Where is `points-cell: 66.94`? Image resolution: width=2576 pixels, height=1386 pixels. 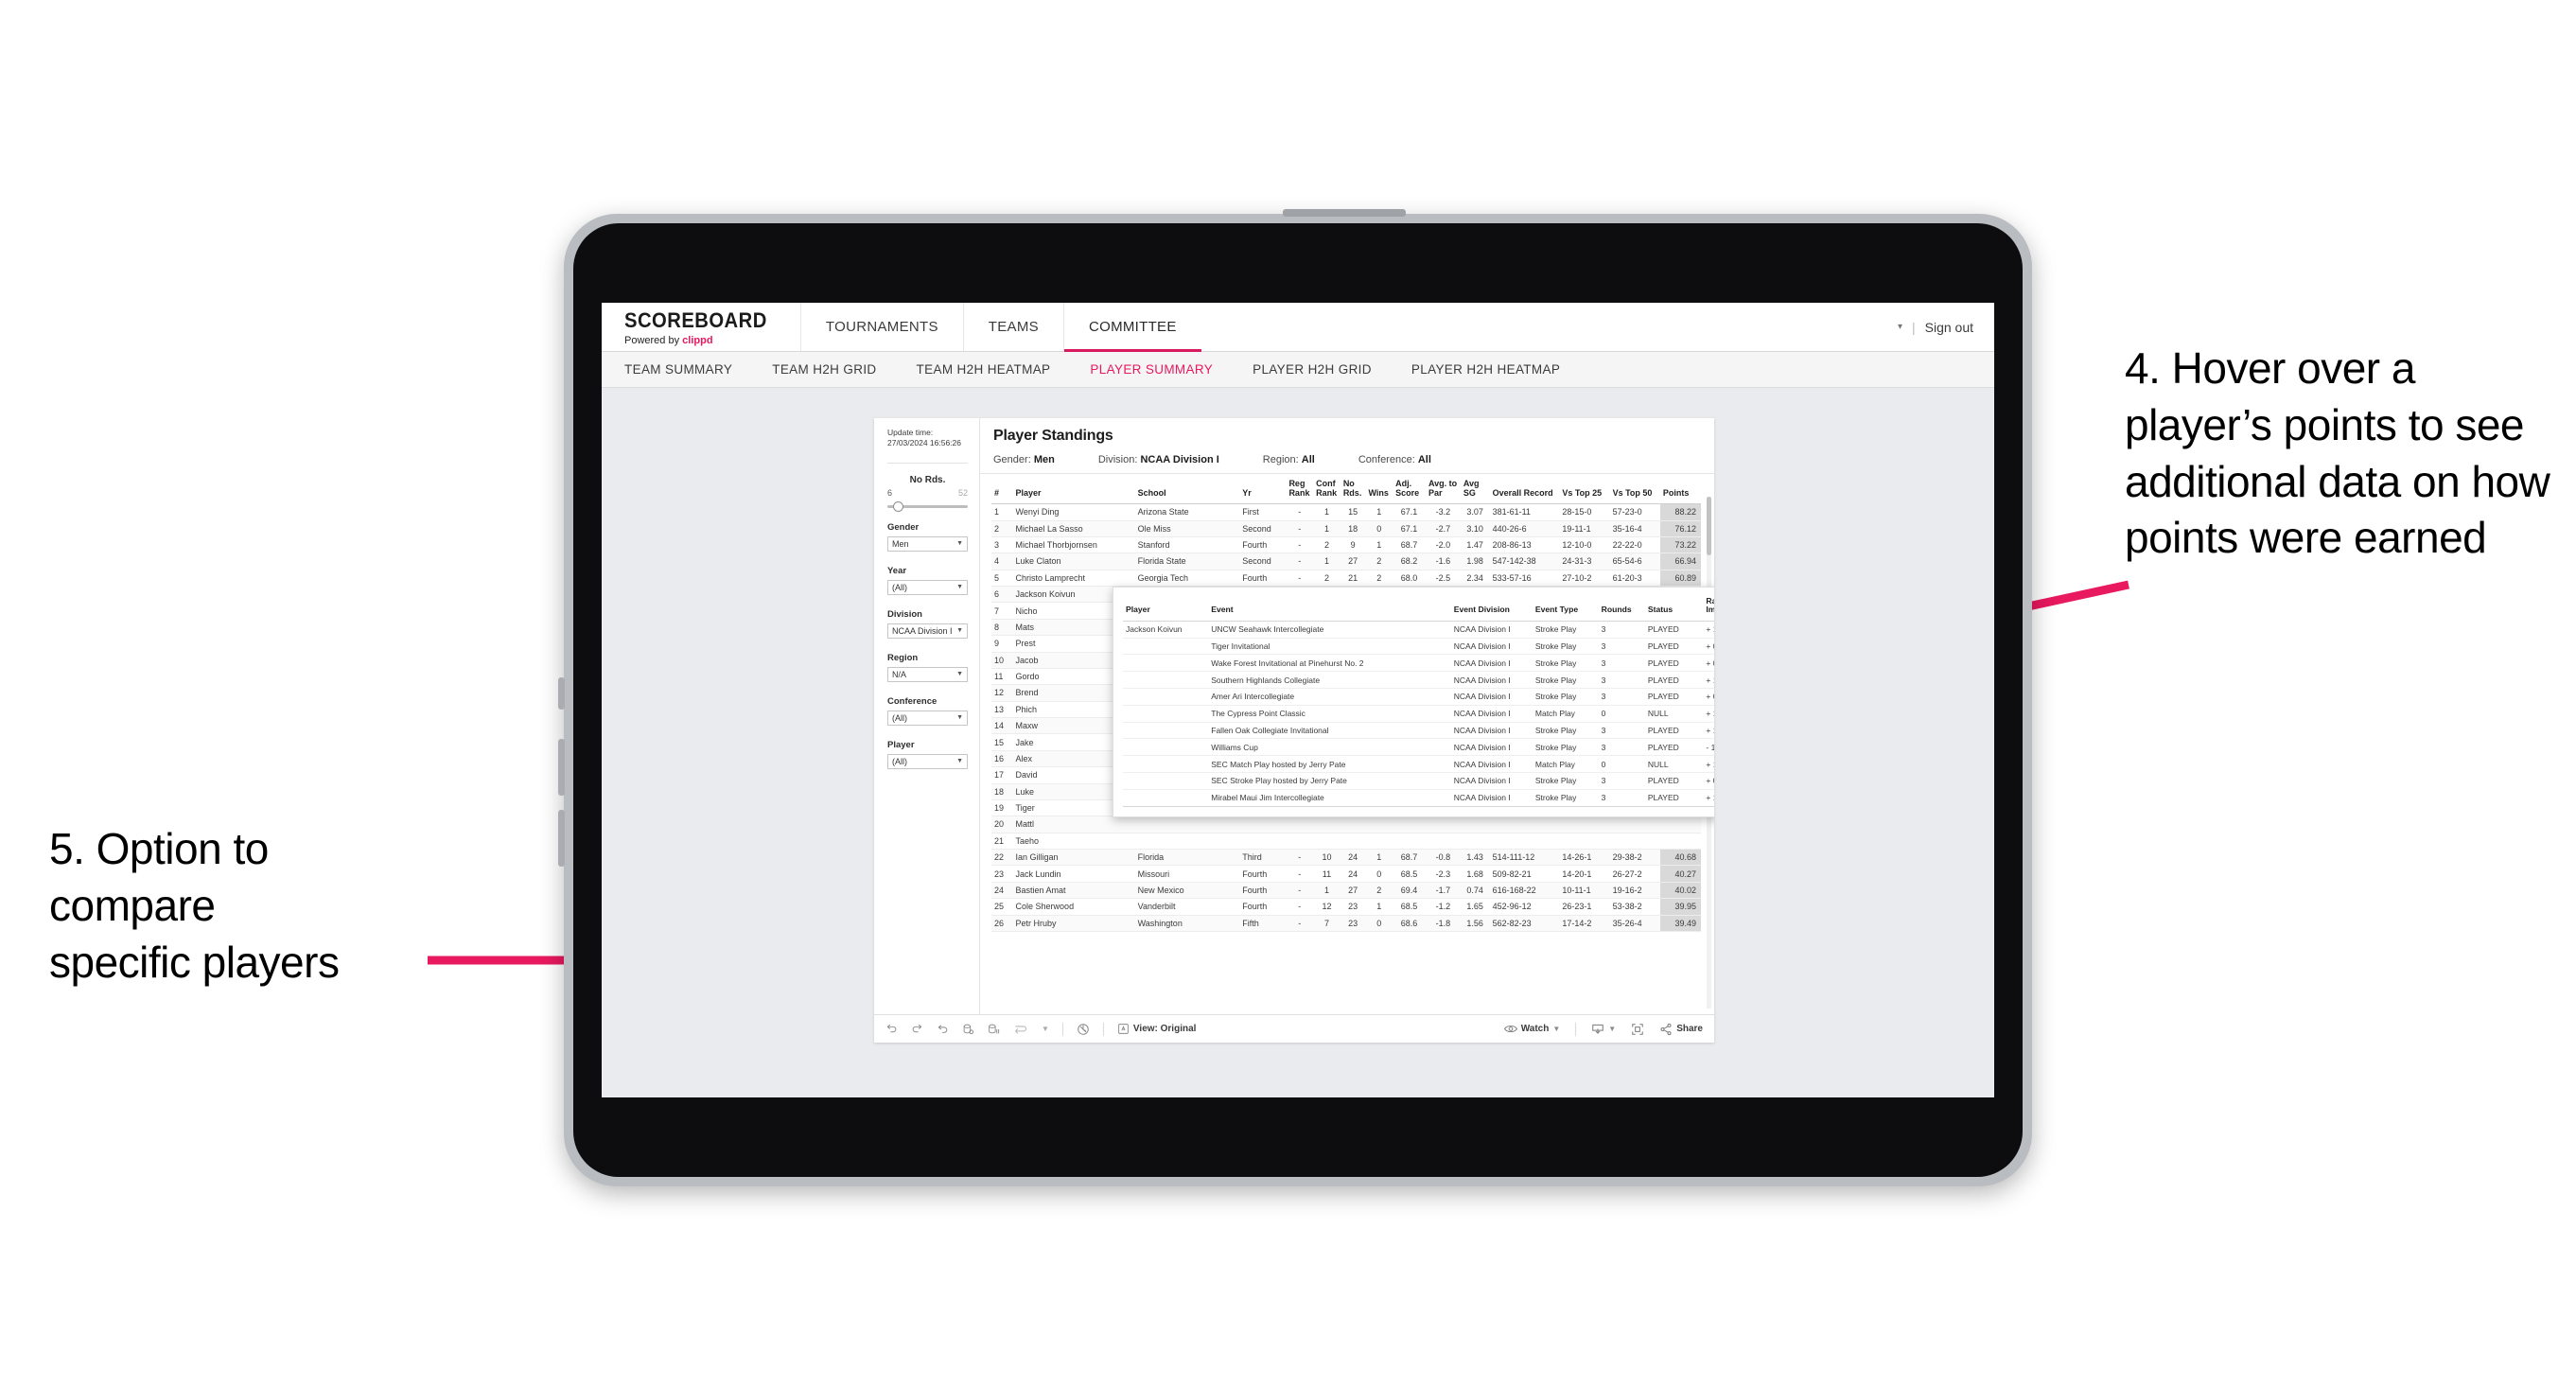
points-cell: 66.94 is located at coordinates (1680, 561).